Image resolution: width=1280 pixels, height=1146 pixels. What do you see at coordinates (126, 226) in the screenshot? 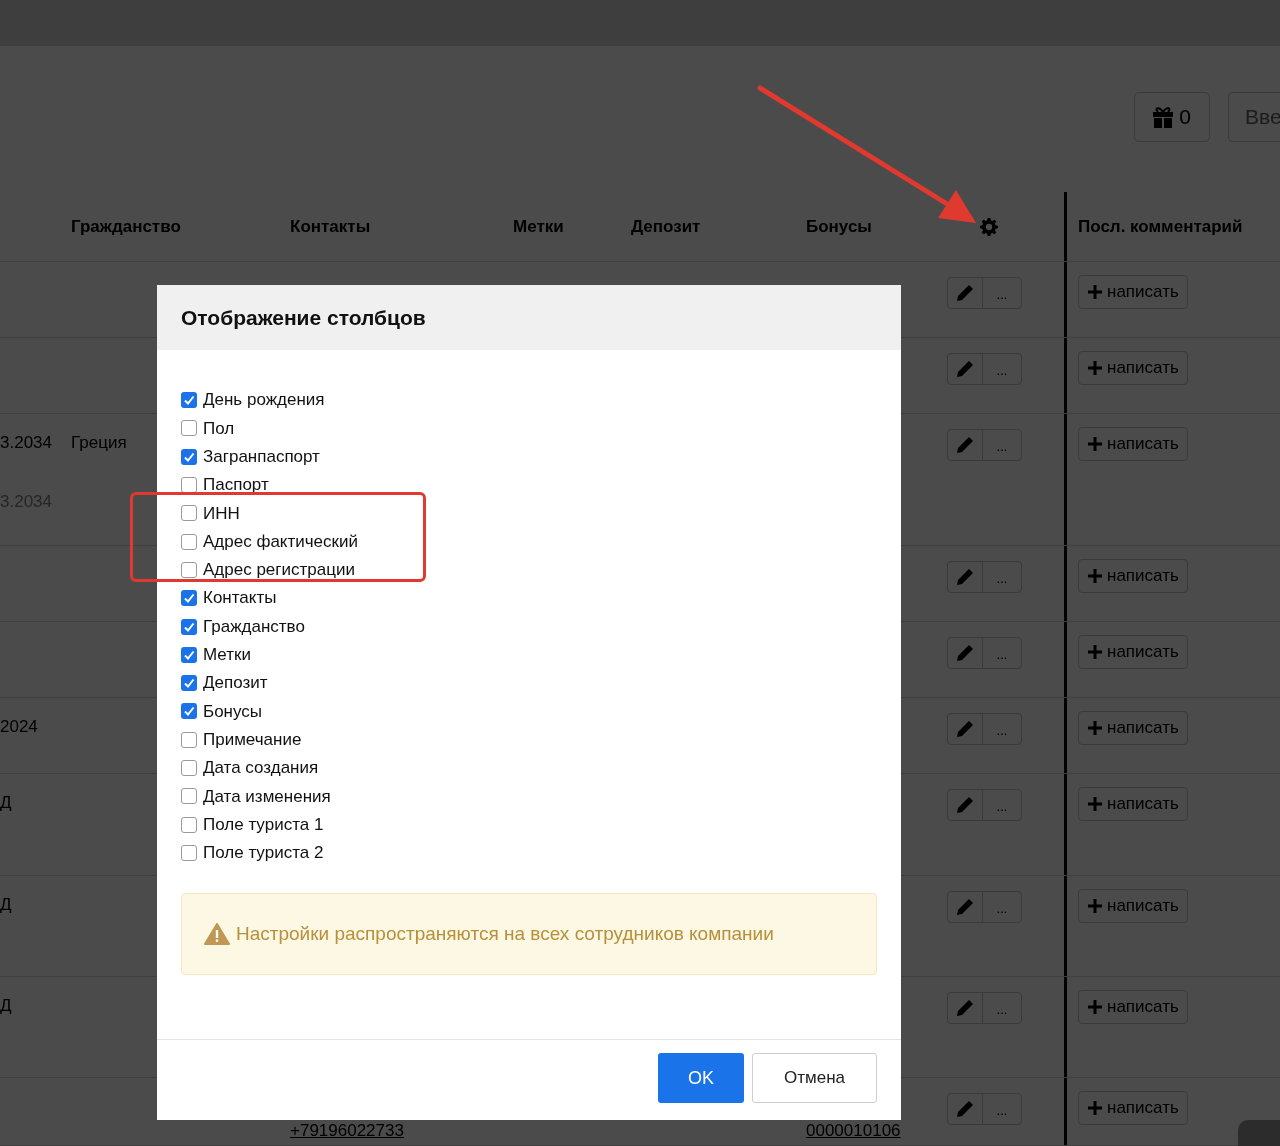
I see `column-header: Гражданство` at bounding box center [126, 226].